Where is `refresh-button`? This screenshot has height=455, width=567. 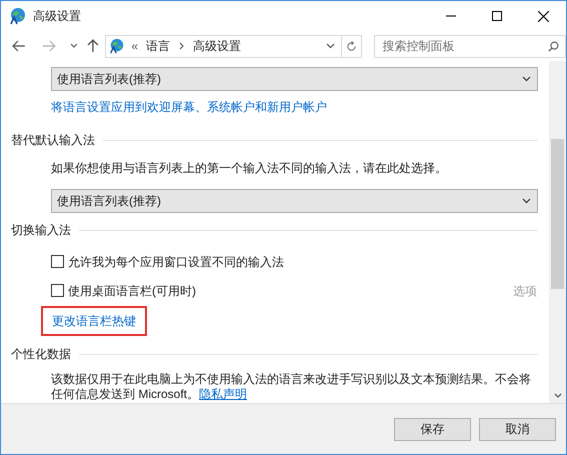
refresh-button is located at coordinates (352, 46).